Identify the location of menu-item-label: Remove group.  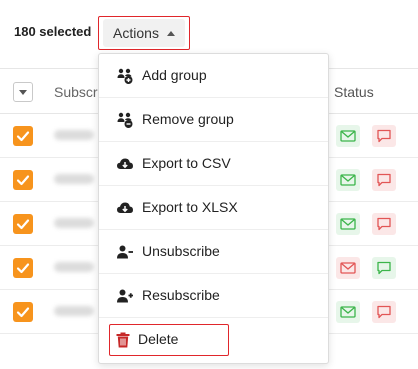
(188, 119).